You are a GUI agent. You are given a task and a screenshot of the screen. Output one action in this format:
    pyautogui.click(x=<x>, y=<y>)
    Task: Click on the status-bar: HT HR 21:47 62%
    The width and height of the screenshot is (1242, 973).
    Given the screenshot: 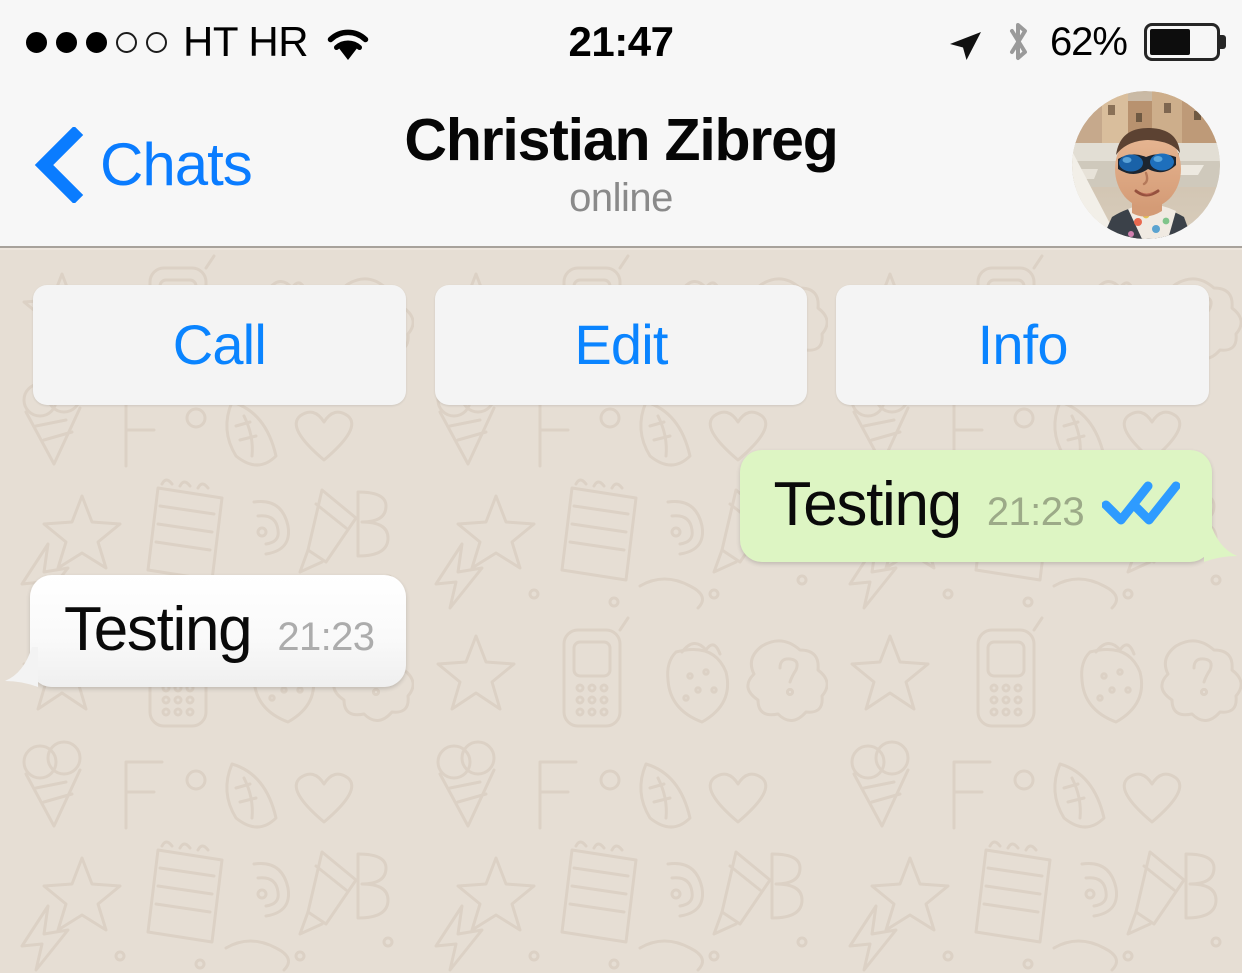 What is the action you would take?
    pyautogui.click(x=621, y=42)
    